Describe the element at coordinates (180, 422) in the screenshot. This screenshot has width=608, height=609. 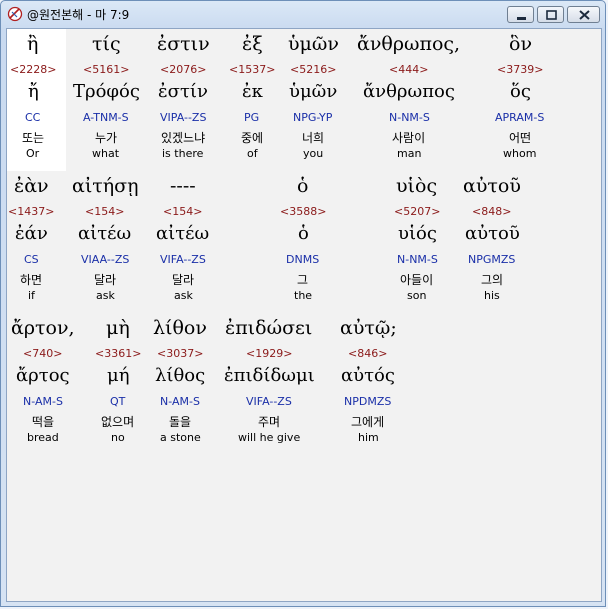
I see `korean-gloss: 돌을` at that location.